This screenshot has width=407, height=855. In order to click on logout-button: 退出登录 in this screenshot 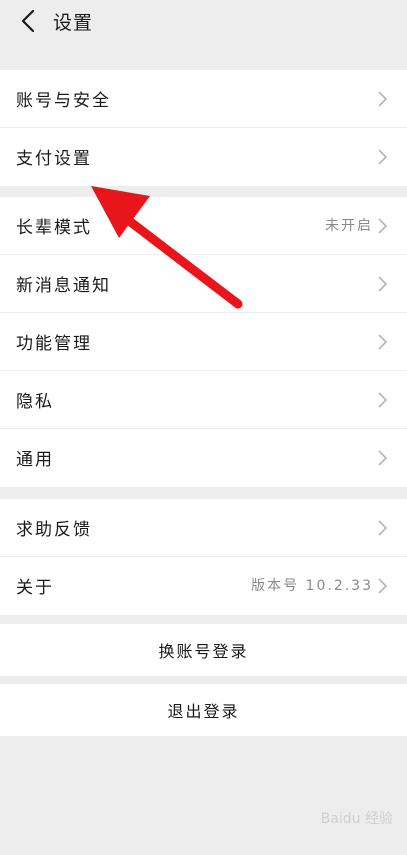, I will do `click(203, 710)`.